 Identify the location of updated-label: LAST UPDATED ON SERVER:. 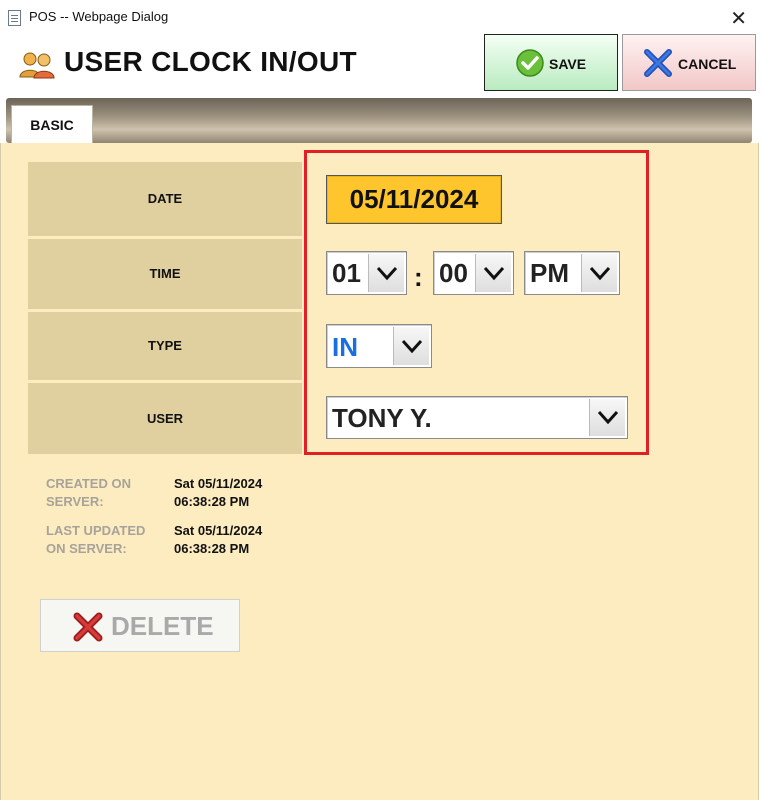
(95, 539).